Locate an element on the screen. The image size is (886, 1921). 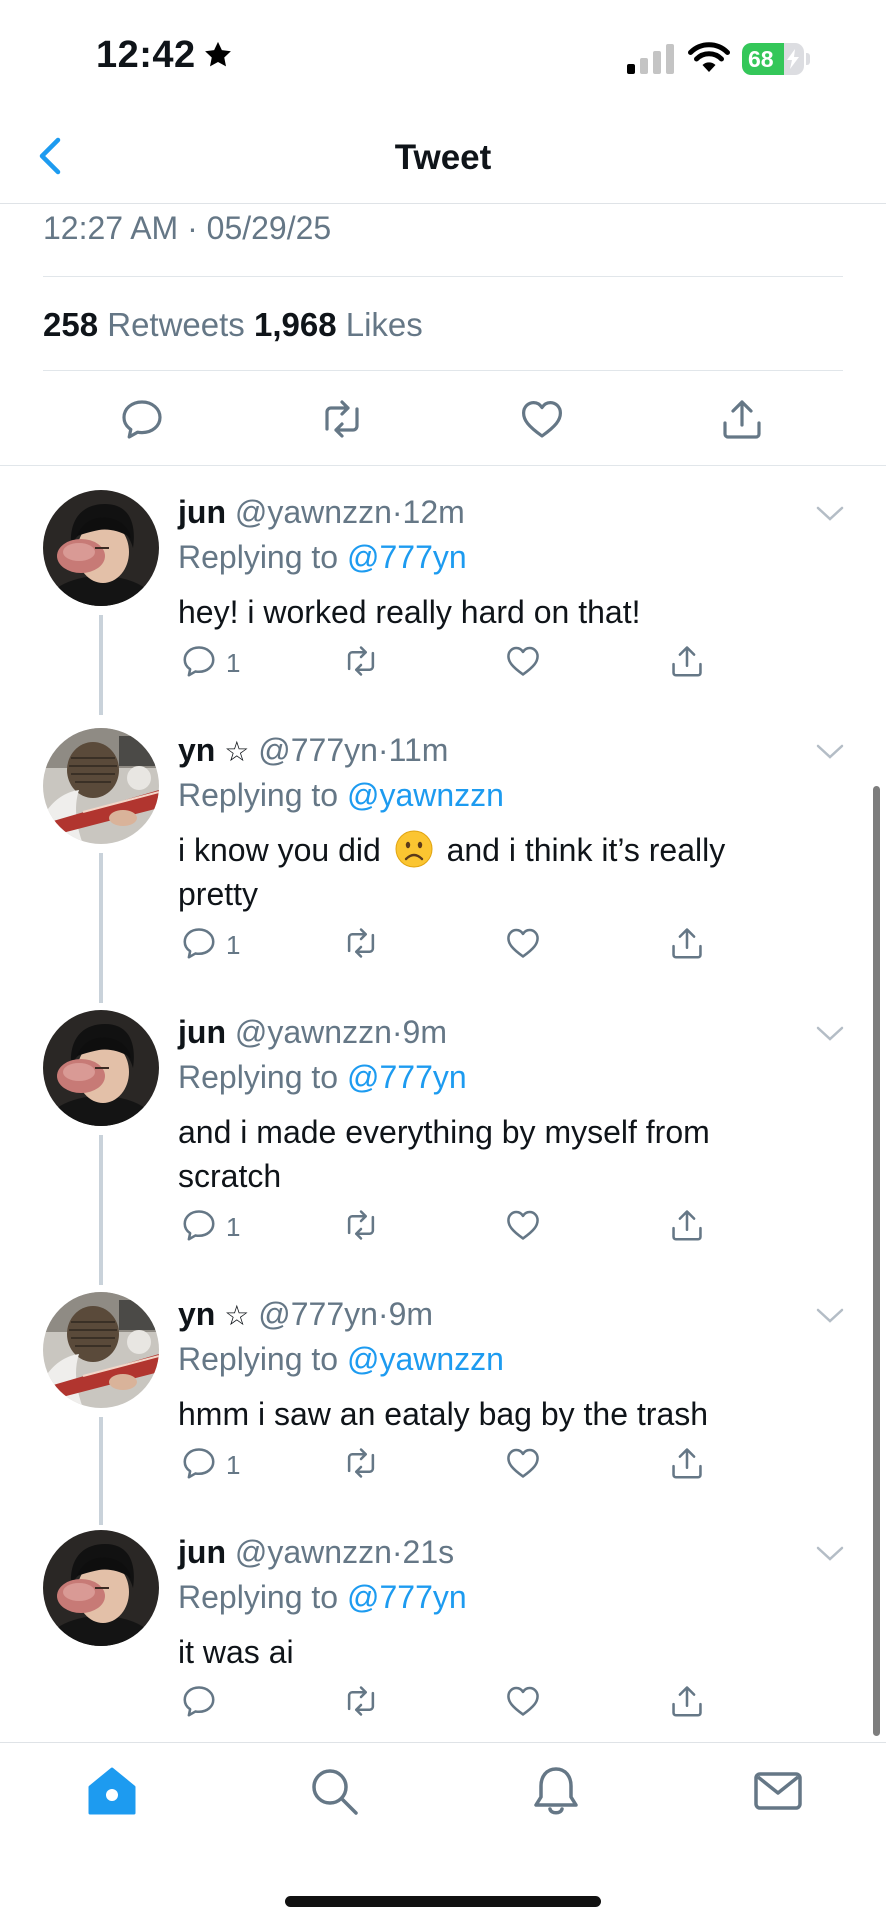
reply-actions is located at coordinates (458, 1704).